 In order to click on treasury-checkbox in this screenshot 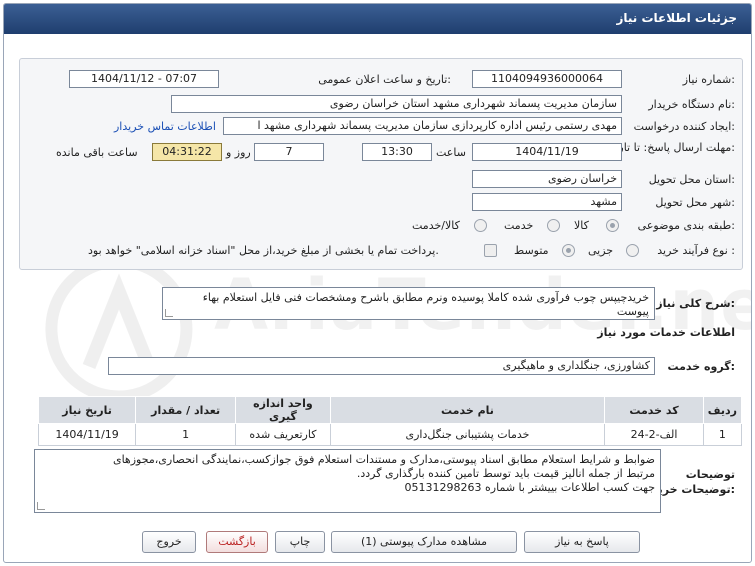, I will do `click(490, 250)`.